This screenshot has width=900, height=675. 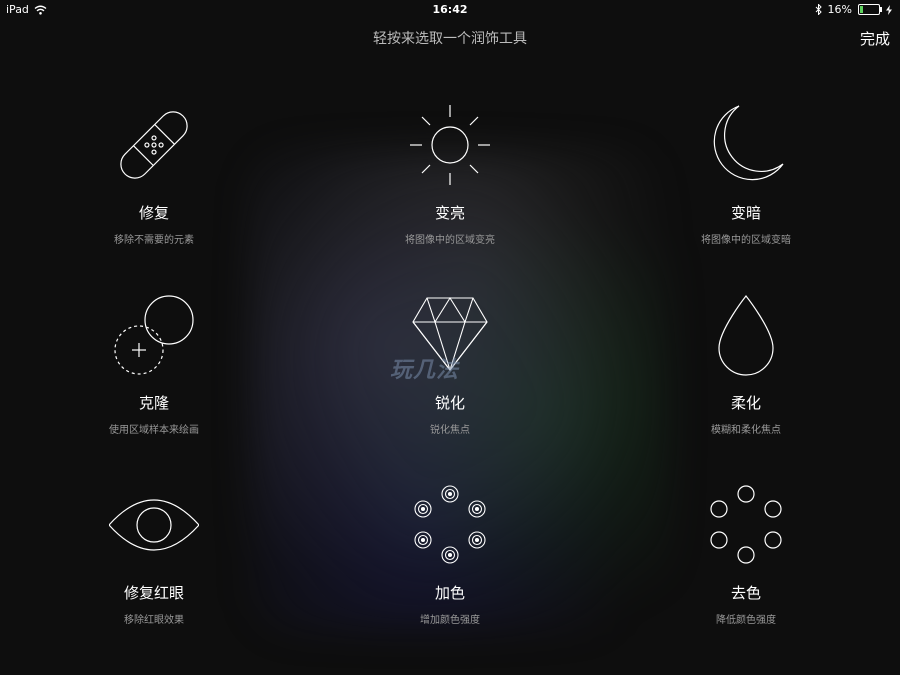 What do you see at coordinates (450, 39) in the screenshot?
I see `page-title: 轻按来选取一个润饰工具` at bounding box center [450, 39].